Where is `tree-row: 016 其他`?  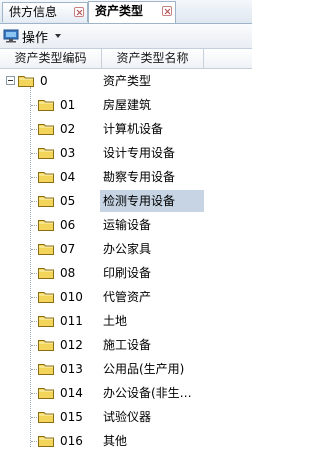 tree-row: 016 其他 is located at coordinates (126, 441).